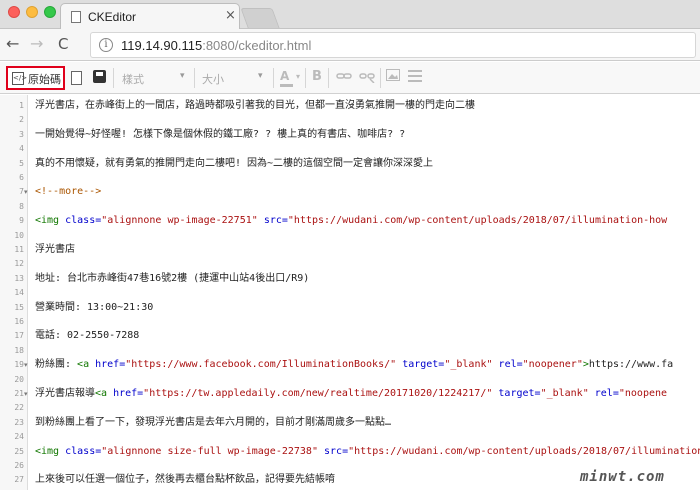  Describe the element at coordinates (154, 78) in the screenshot. I see `style-dropdown: 樣式 ▾` at that location.